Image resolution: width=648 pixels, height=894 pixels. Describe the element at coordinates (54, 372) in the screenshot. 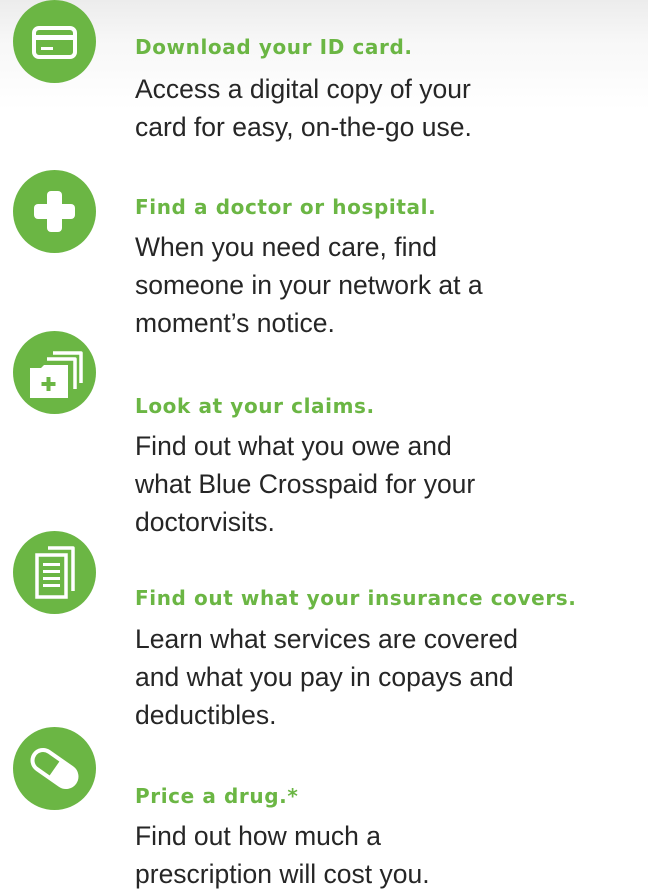

I see `claims-folder-icon` at that location.